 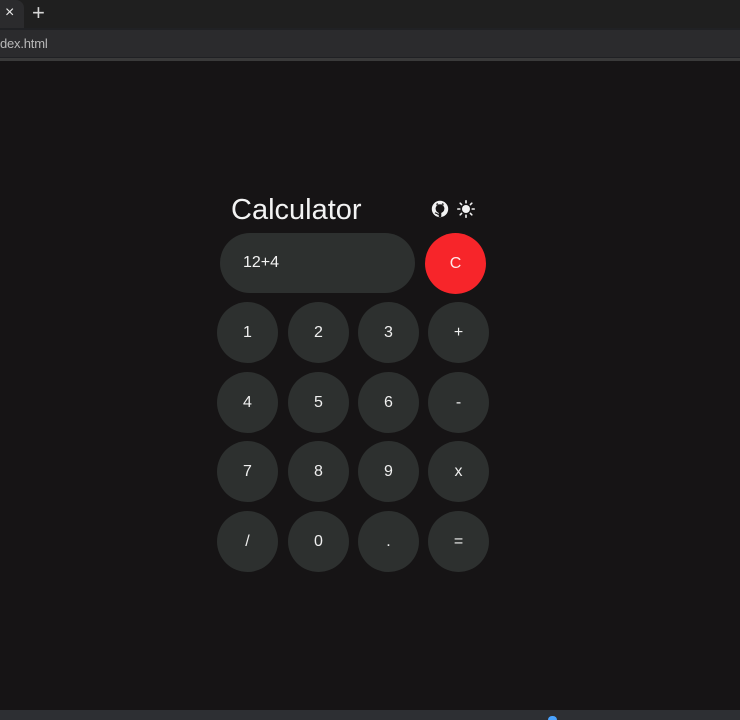 I want to click on divide-button: /, so click(x=247, y=541).